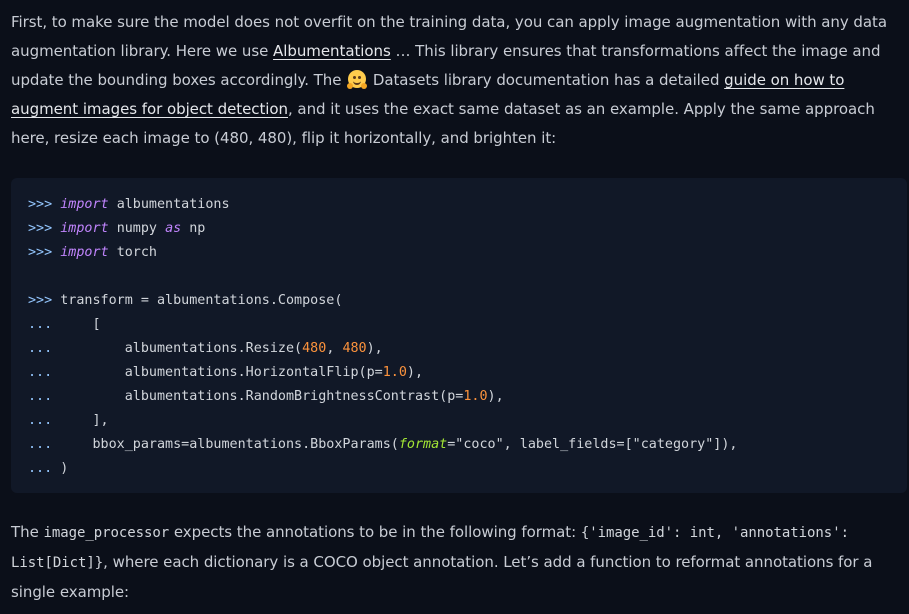  What do you see at coordinates (106, 533) in the screenshot?
I see `inline-code-image-processor: image_processor` at bounding box center [106, 533].